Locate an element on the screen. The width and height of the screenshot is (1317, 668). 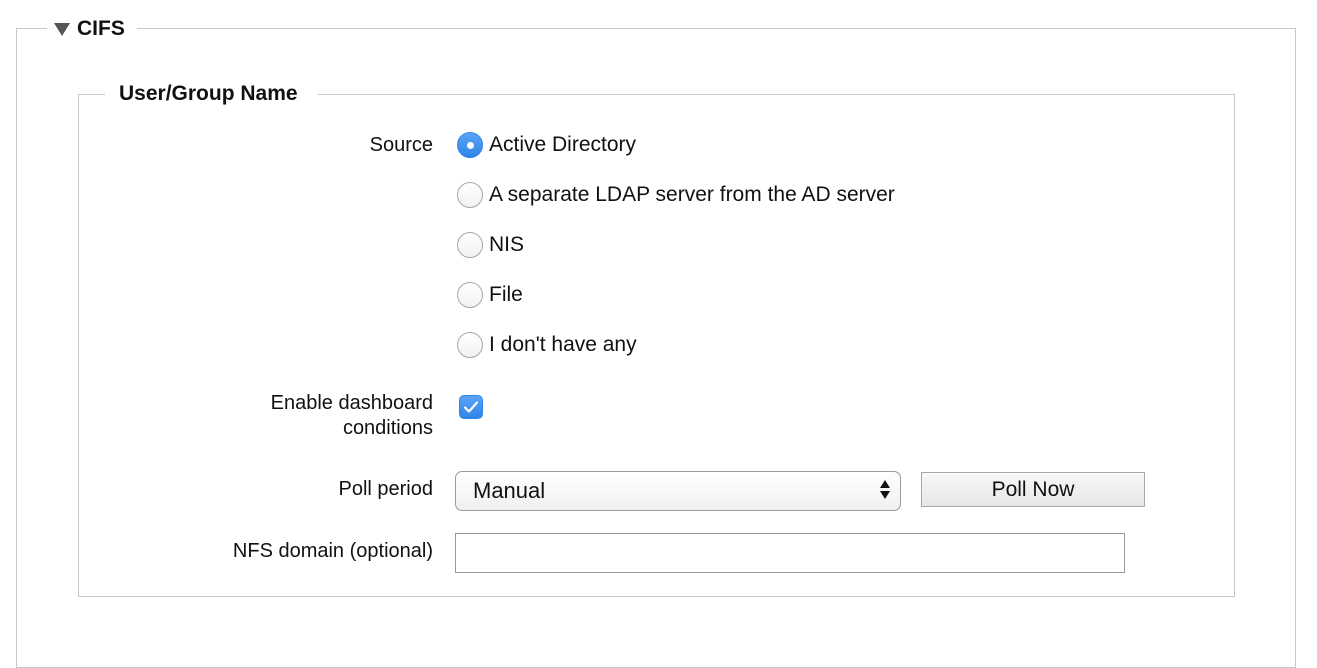
collapse-toggle-button is located at coordinates (62, 29).